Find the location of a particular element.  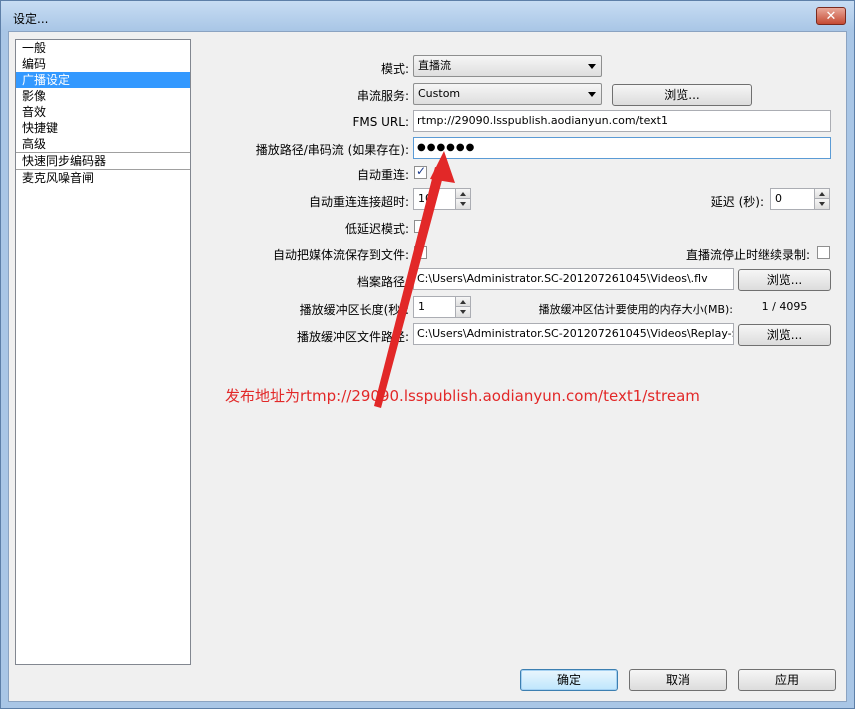

auto-save-label: 自动把媒体流保存到文件: is located at coordinates (340, 255).